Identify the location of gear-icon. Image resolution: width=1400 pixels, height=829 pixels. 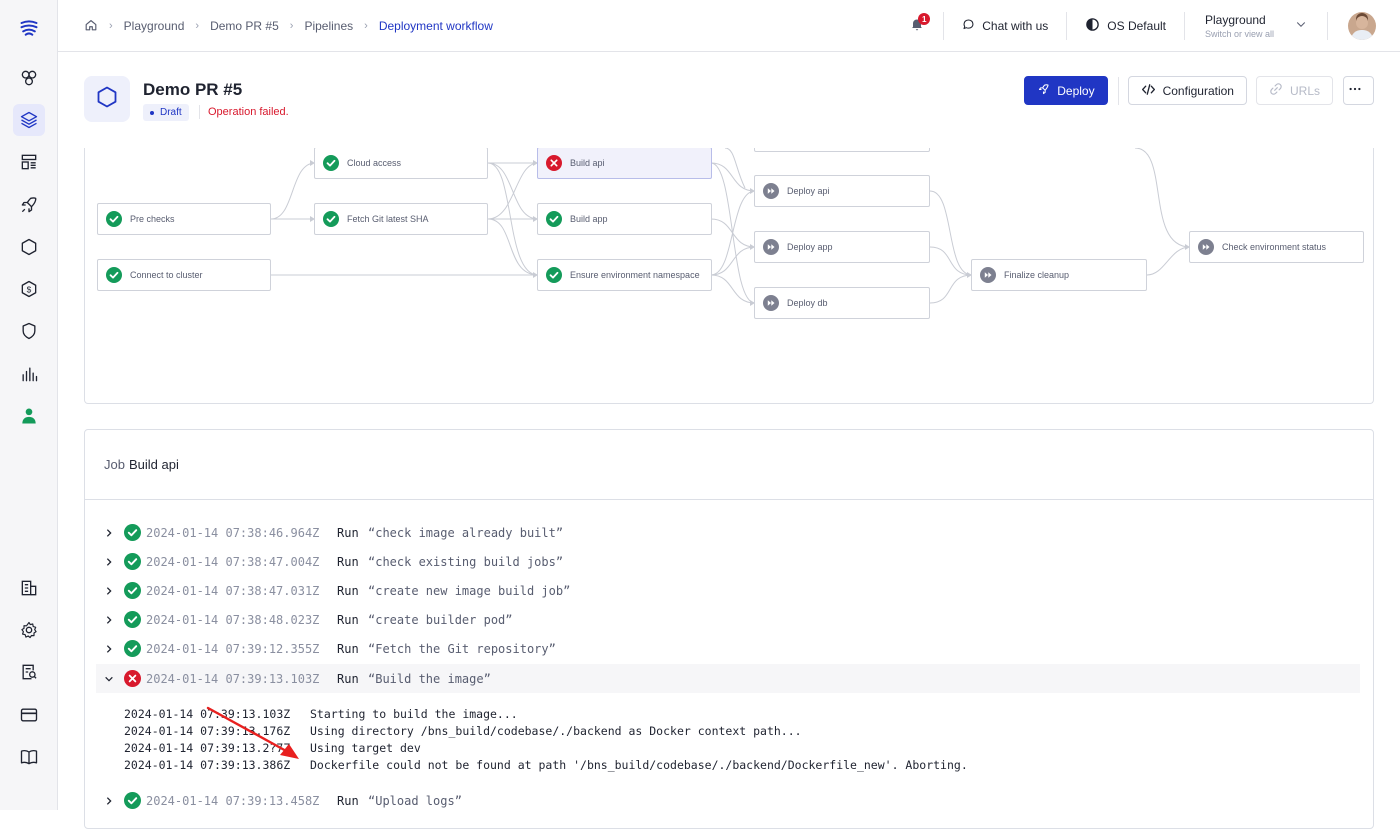
(29, 630).